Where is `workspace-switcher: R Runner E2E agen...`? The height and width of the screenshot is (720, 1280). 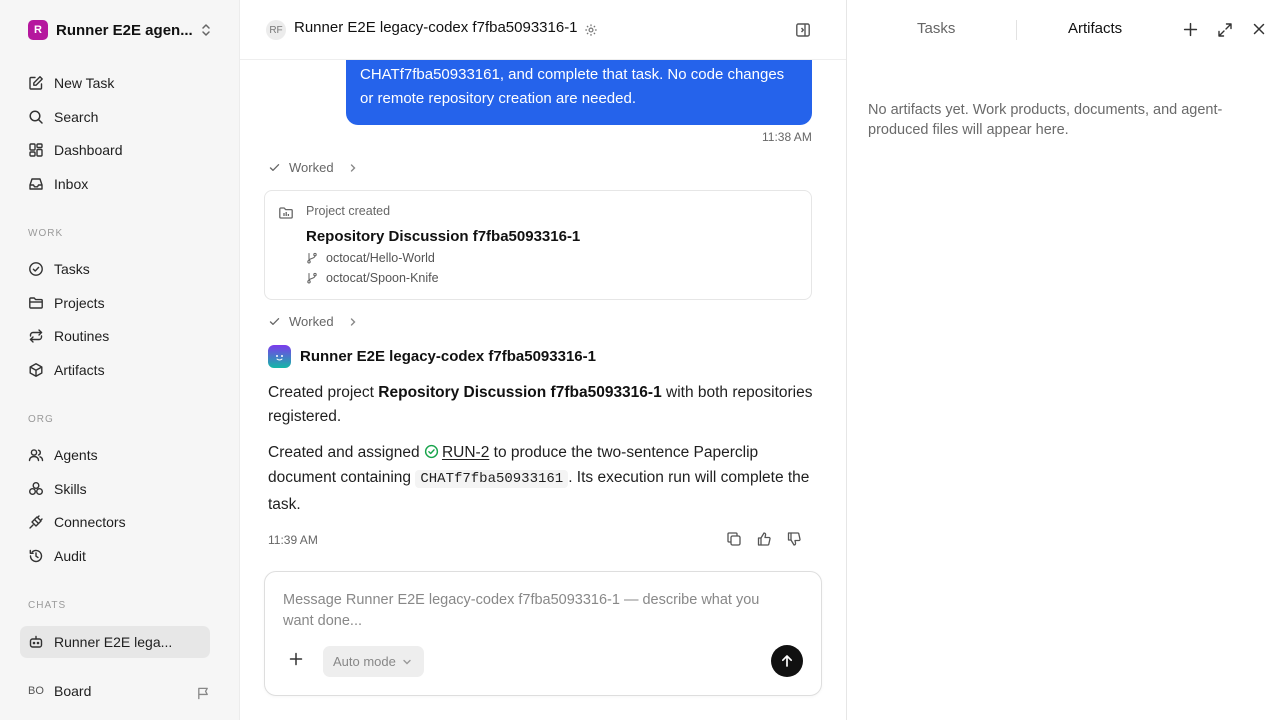 workspace-switcher: R Runner E2E agen... is located at coordinates (120, 30).